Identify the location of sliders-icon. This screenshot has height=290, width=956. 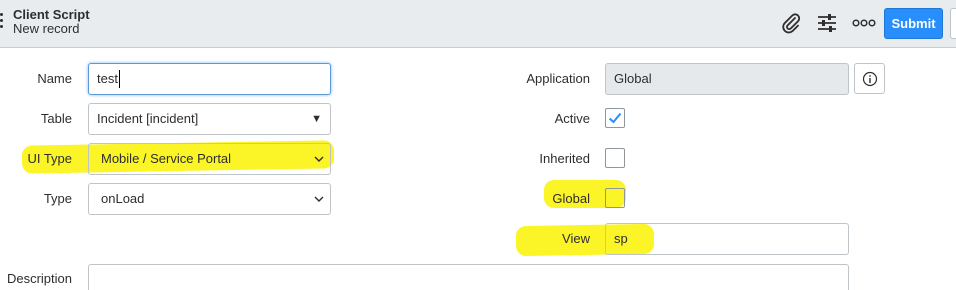
(827, 23).